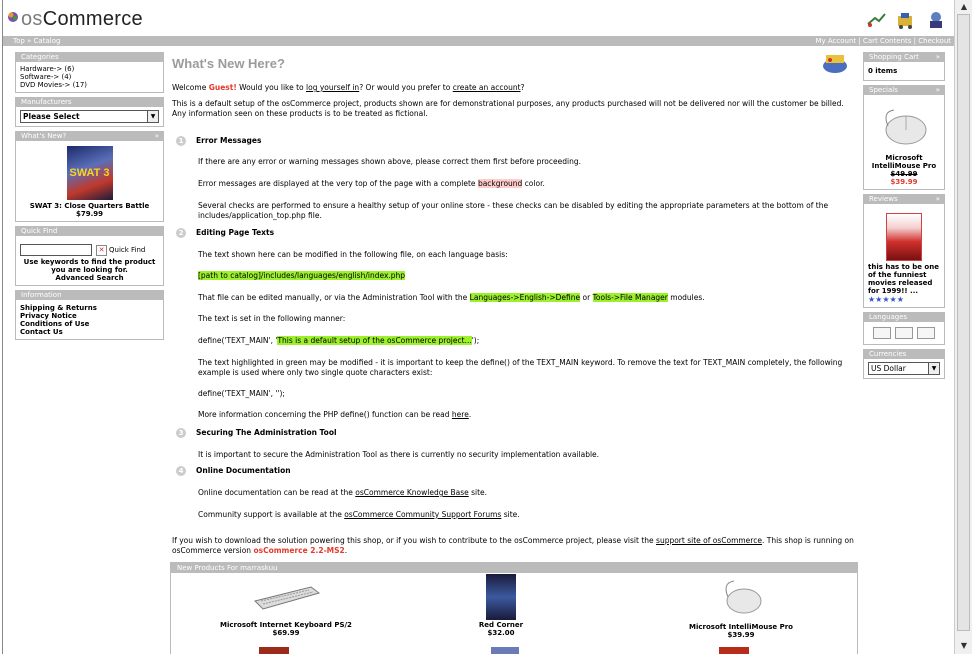 The height and width of the screenshot is (654, 972). Describe the element at coordinates (886, 299) in the screenshot. I see `rating-stars-icon: ★★★★★` at that location.